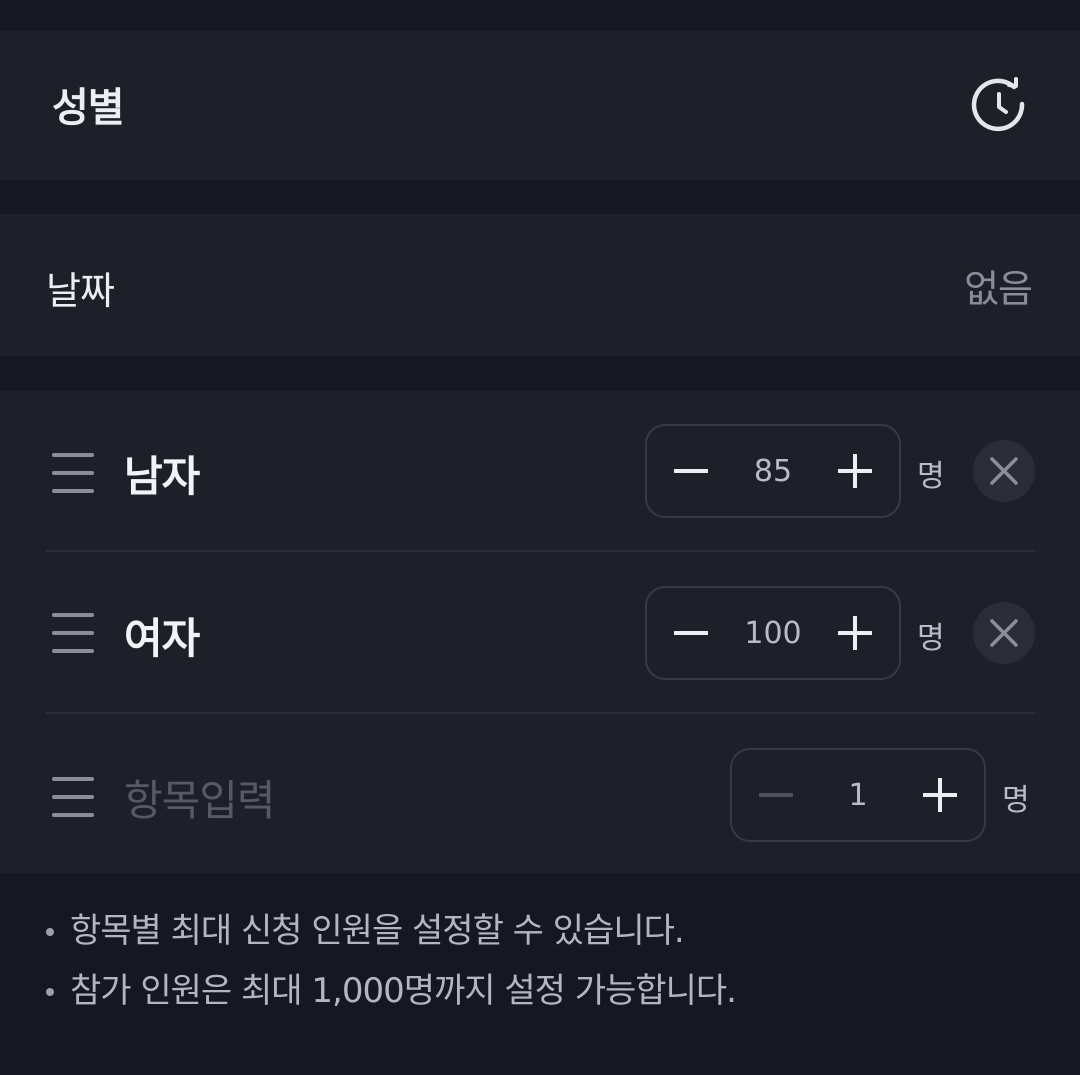 The image size is (1080, 1075). Describe the element at coordinates (540, 285) in the screenshot. I see `date-row` at that location.